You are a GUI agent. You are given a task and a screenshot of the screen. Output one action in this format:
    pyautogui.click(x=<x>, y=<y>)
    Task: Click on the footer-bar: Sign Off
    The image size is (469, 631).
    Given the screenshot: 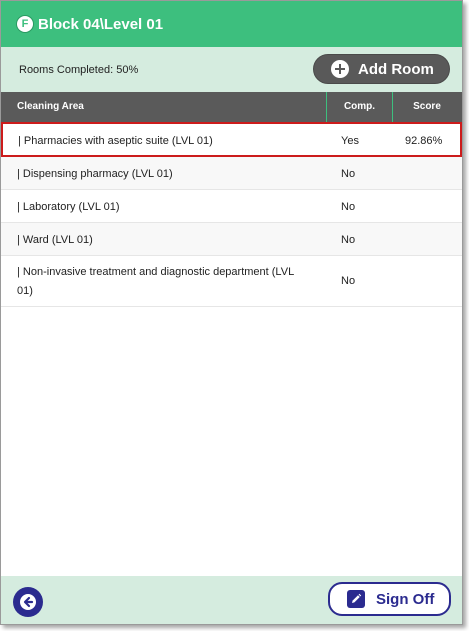 What is the action you would take?
    pyautogui.click(x=231, y=600)
    